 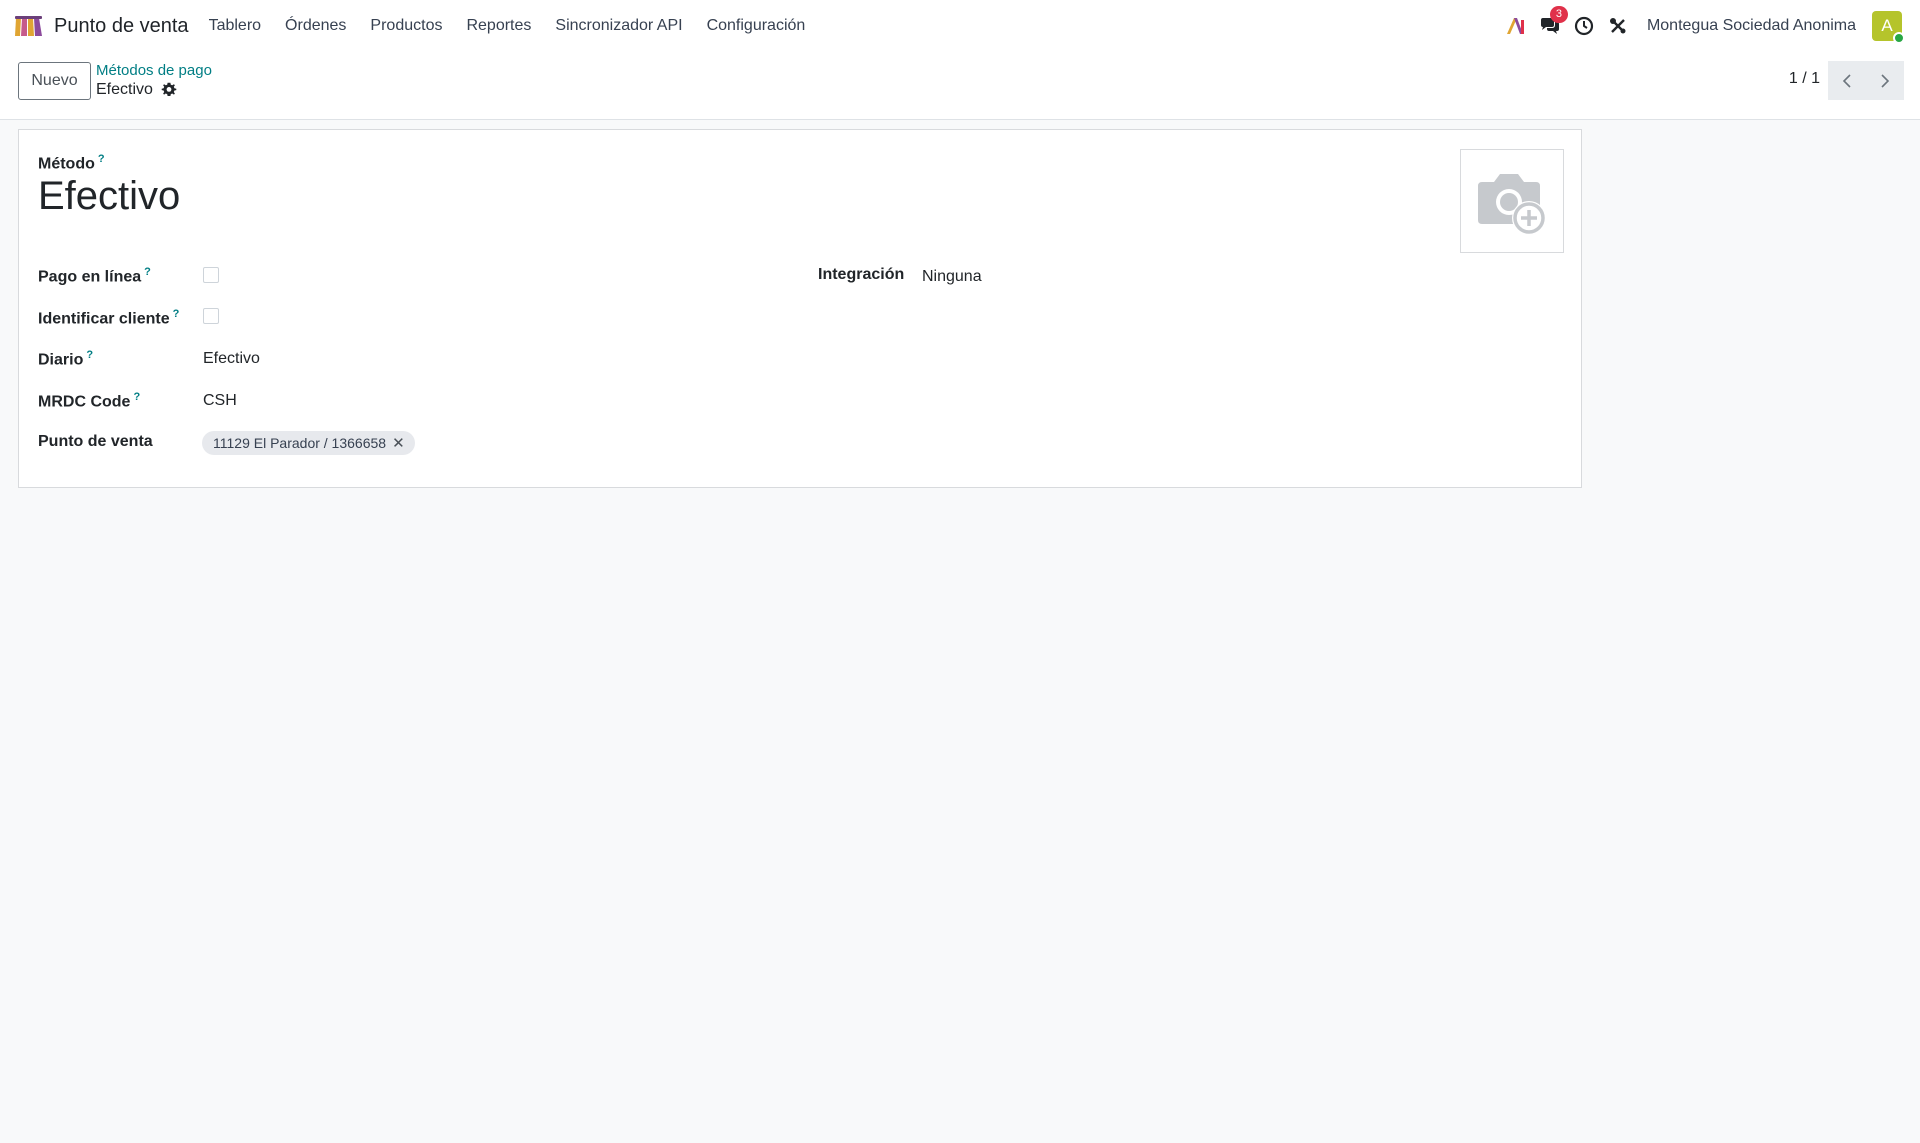 I want to click on pos-tag: 11129 El Parador / 1366658 ✕, so click(x=308, y=443).